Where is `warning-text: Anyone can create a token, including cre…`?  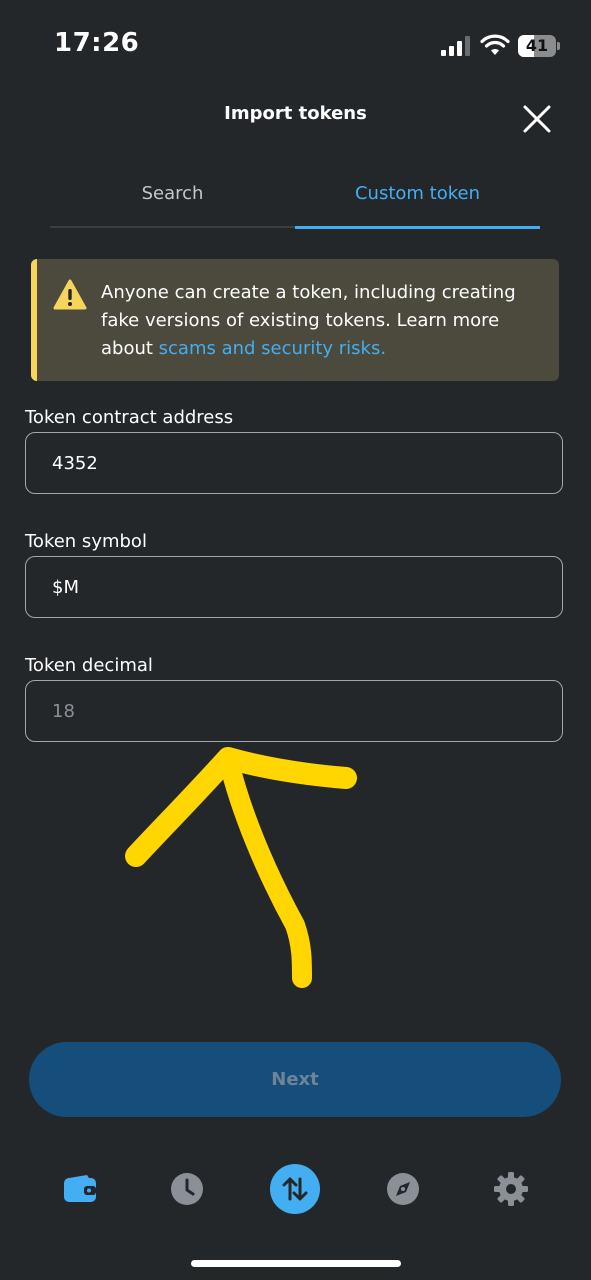
warning-text: Anyone can create a token, including cre… is located at coordinates (321, 321).